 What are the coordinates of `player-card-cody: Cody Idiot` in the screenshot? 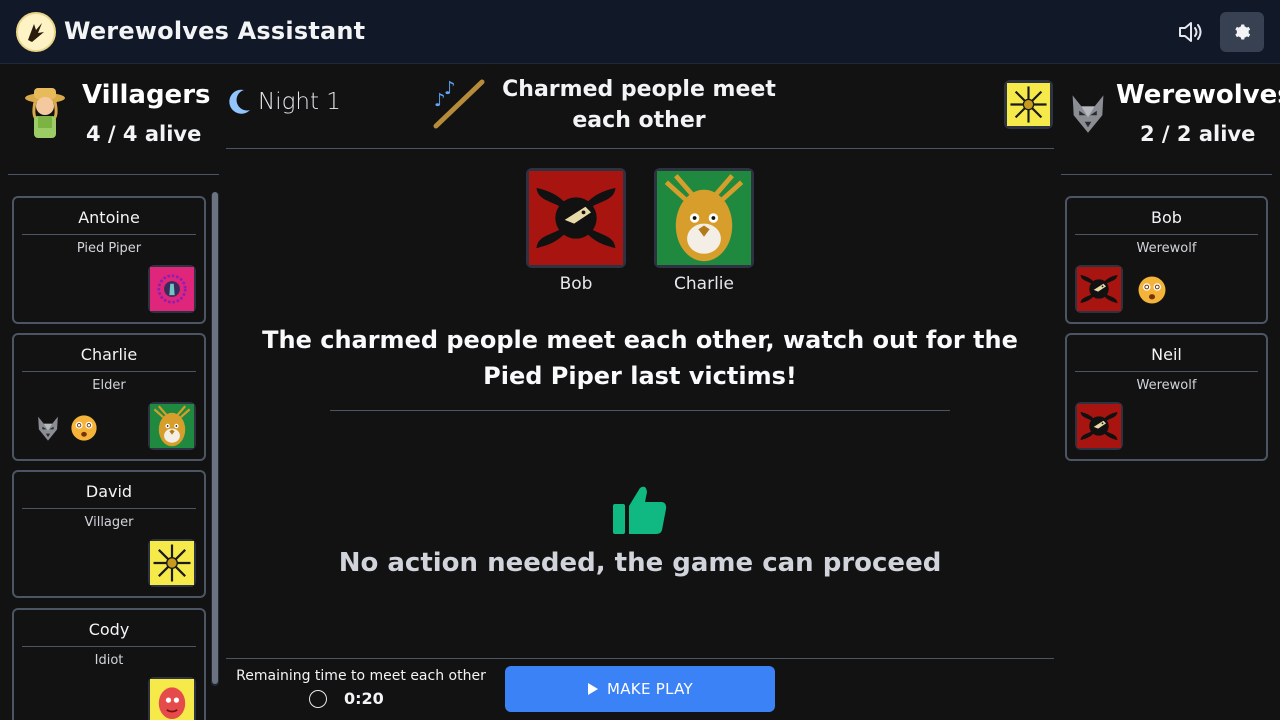 It's located at (109, 664).